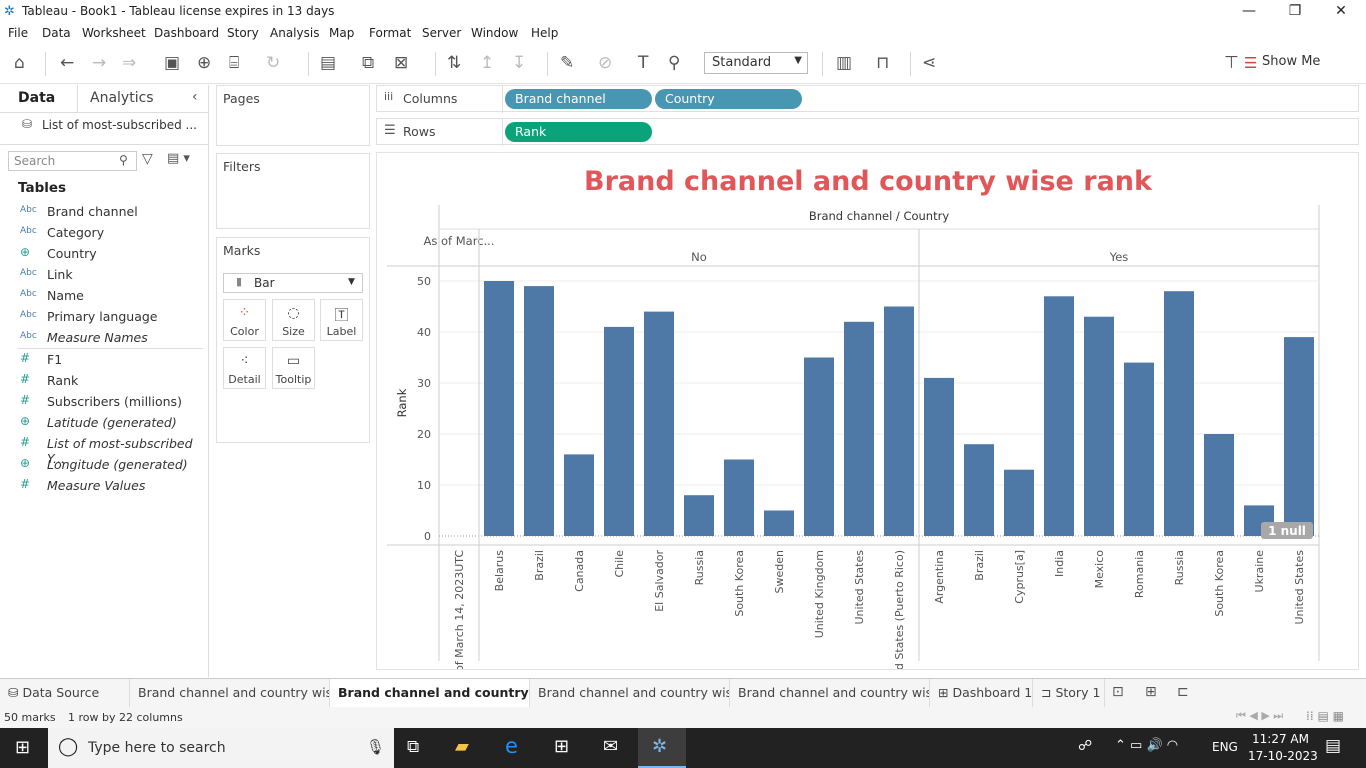  I want to click on tableau-taskbar-app: ✲, so click(662, 748).